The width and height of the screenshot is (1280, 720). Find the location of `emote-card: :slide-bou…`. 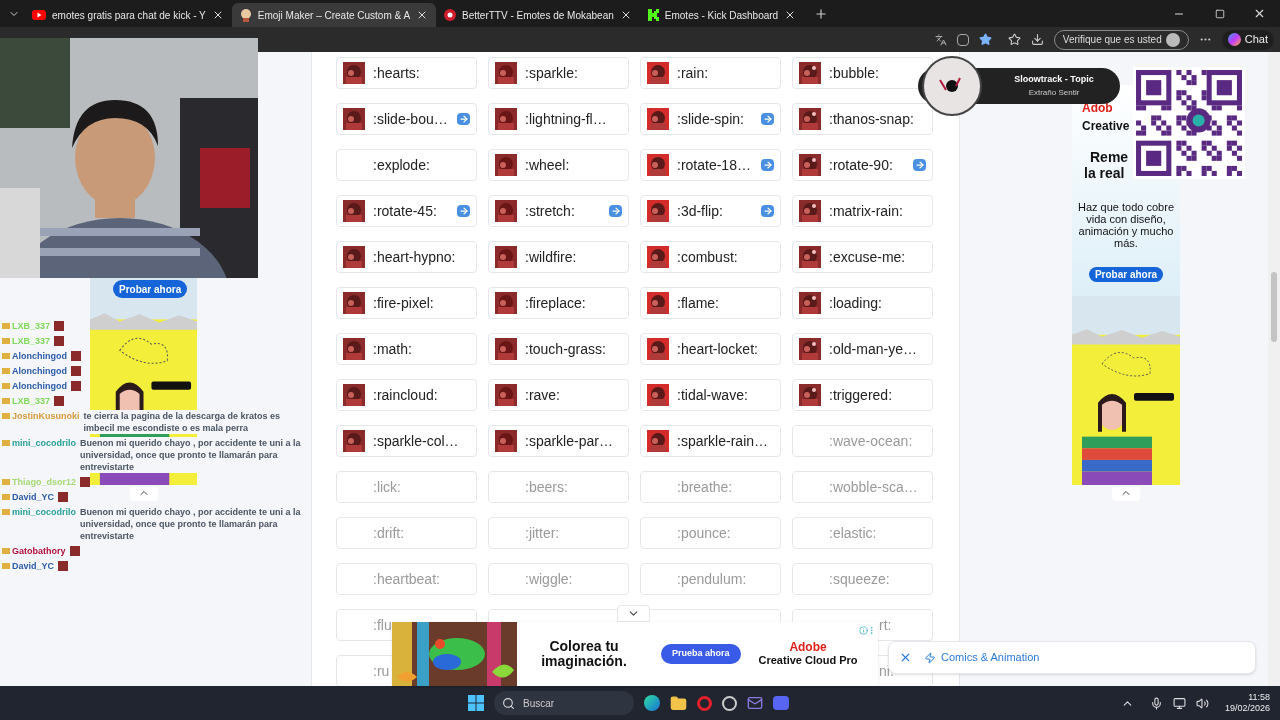

emote-card: :slide-bou… is located at coordinates (406, 119).